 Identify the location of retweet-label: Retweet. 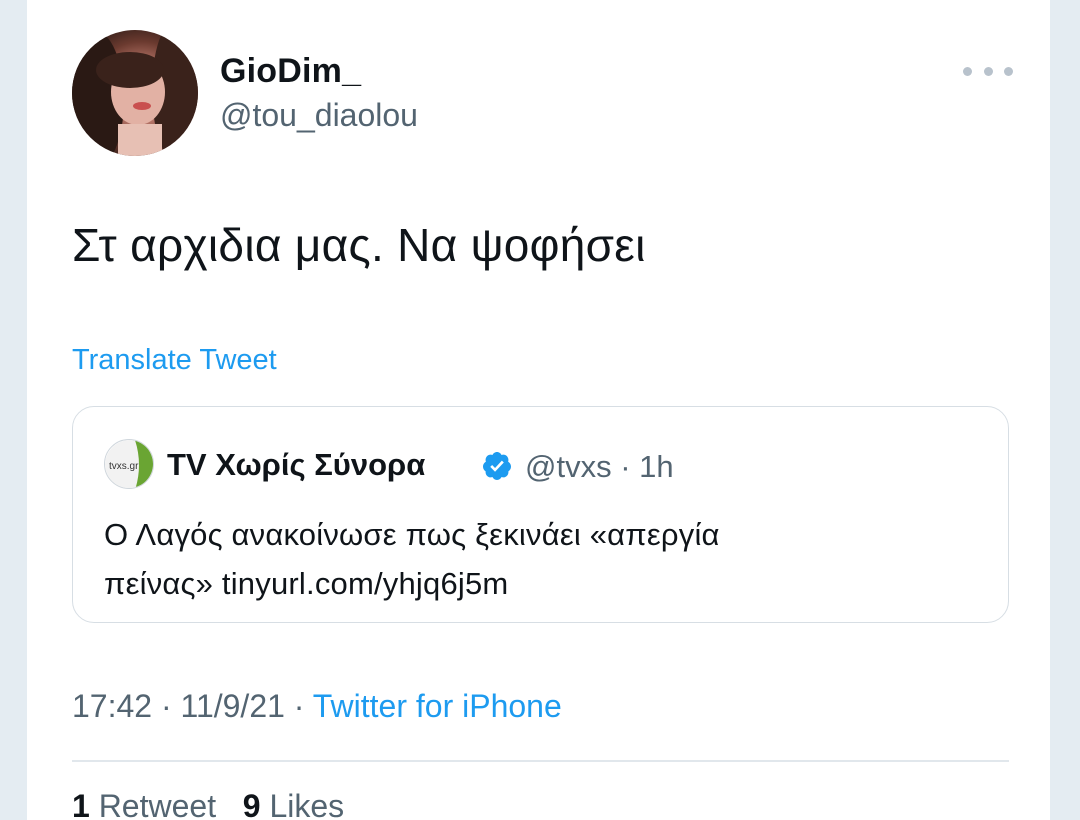
(157, 804).